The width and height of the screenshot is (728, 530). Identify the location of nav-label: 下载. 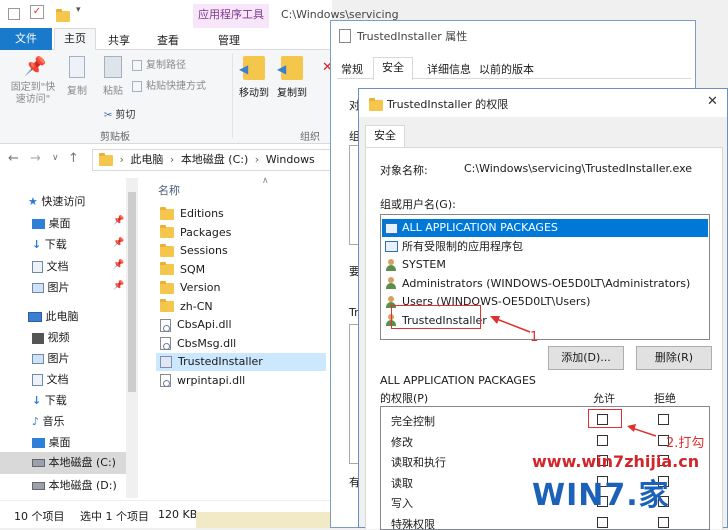
(56, 244).